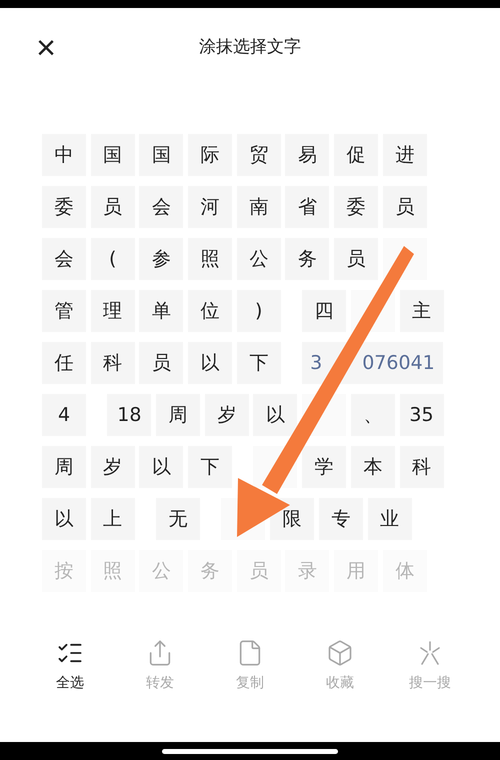  What do you see at coordinates (372, 467) in the screenshot?
I see `word-chip: 本` at bounding box center [372, 467].